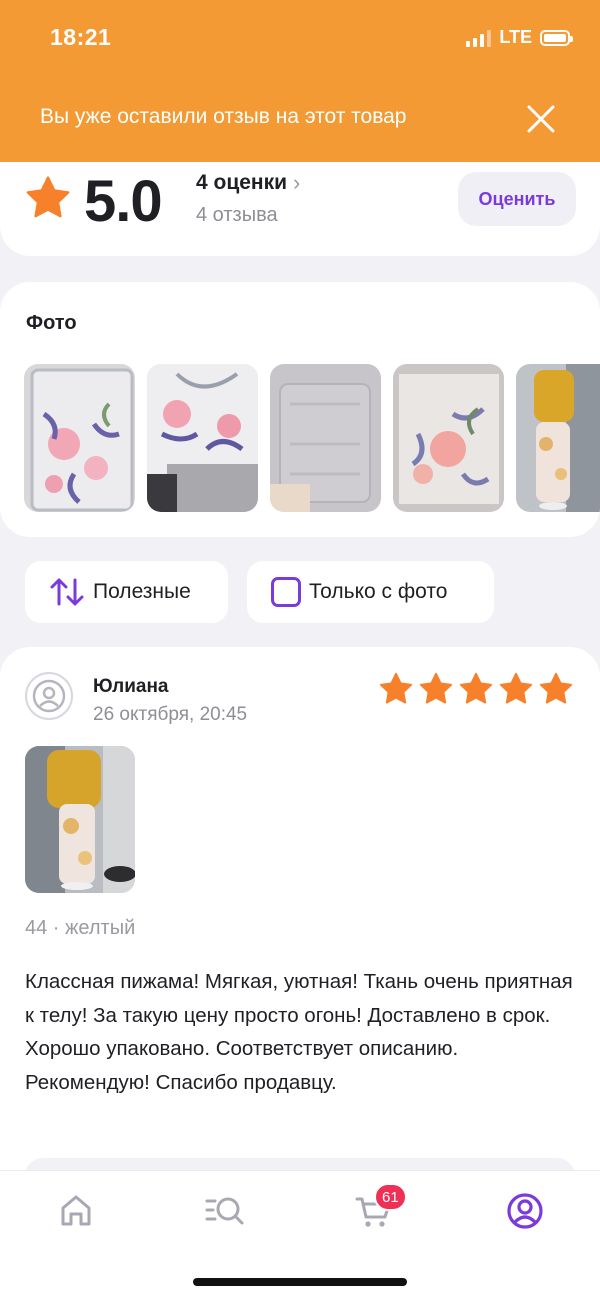 Image resolution: width=600 pixels, height=1297 pixels. Describe the element at coordinates (170, 714) in the screenshot. I see `review-date: 26 октября, 20:45` at that location.